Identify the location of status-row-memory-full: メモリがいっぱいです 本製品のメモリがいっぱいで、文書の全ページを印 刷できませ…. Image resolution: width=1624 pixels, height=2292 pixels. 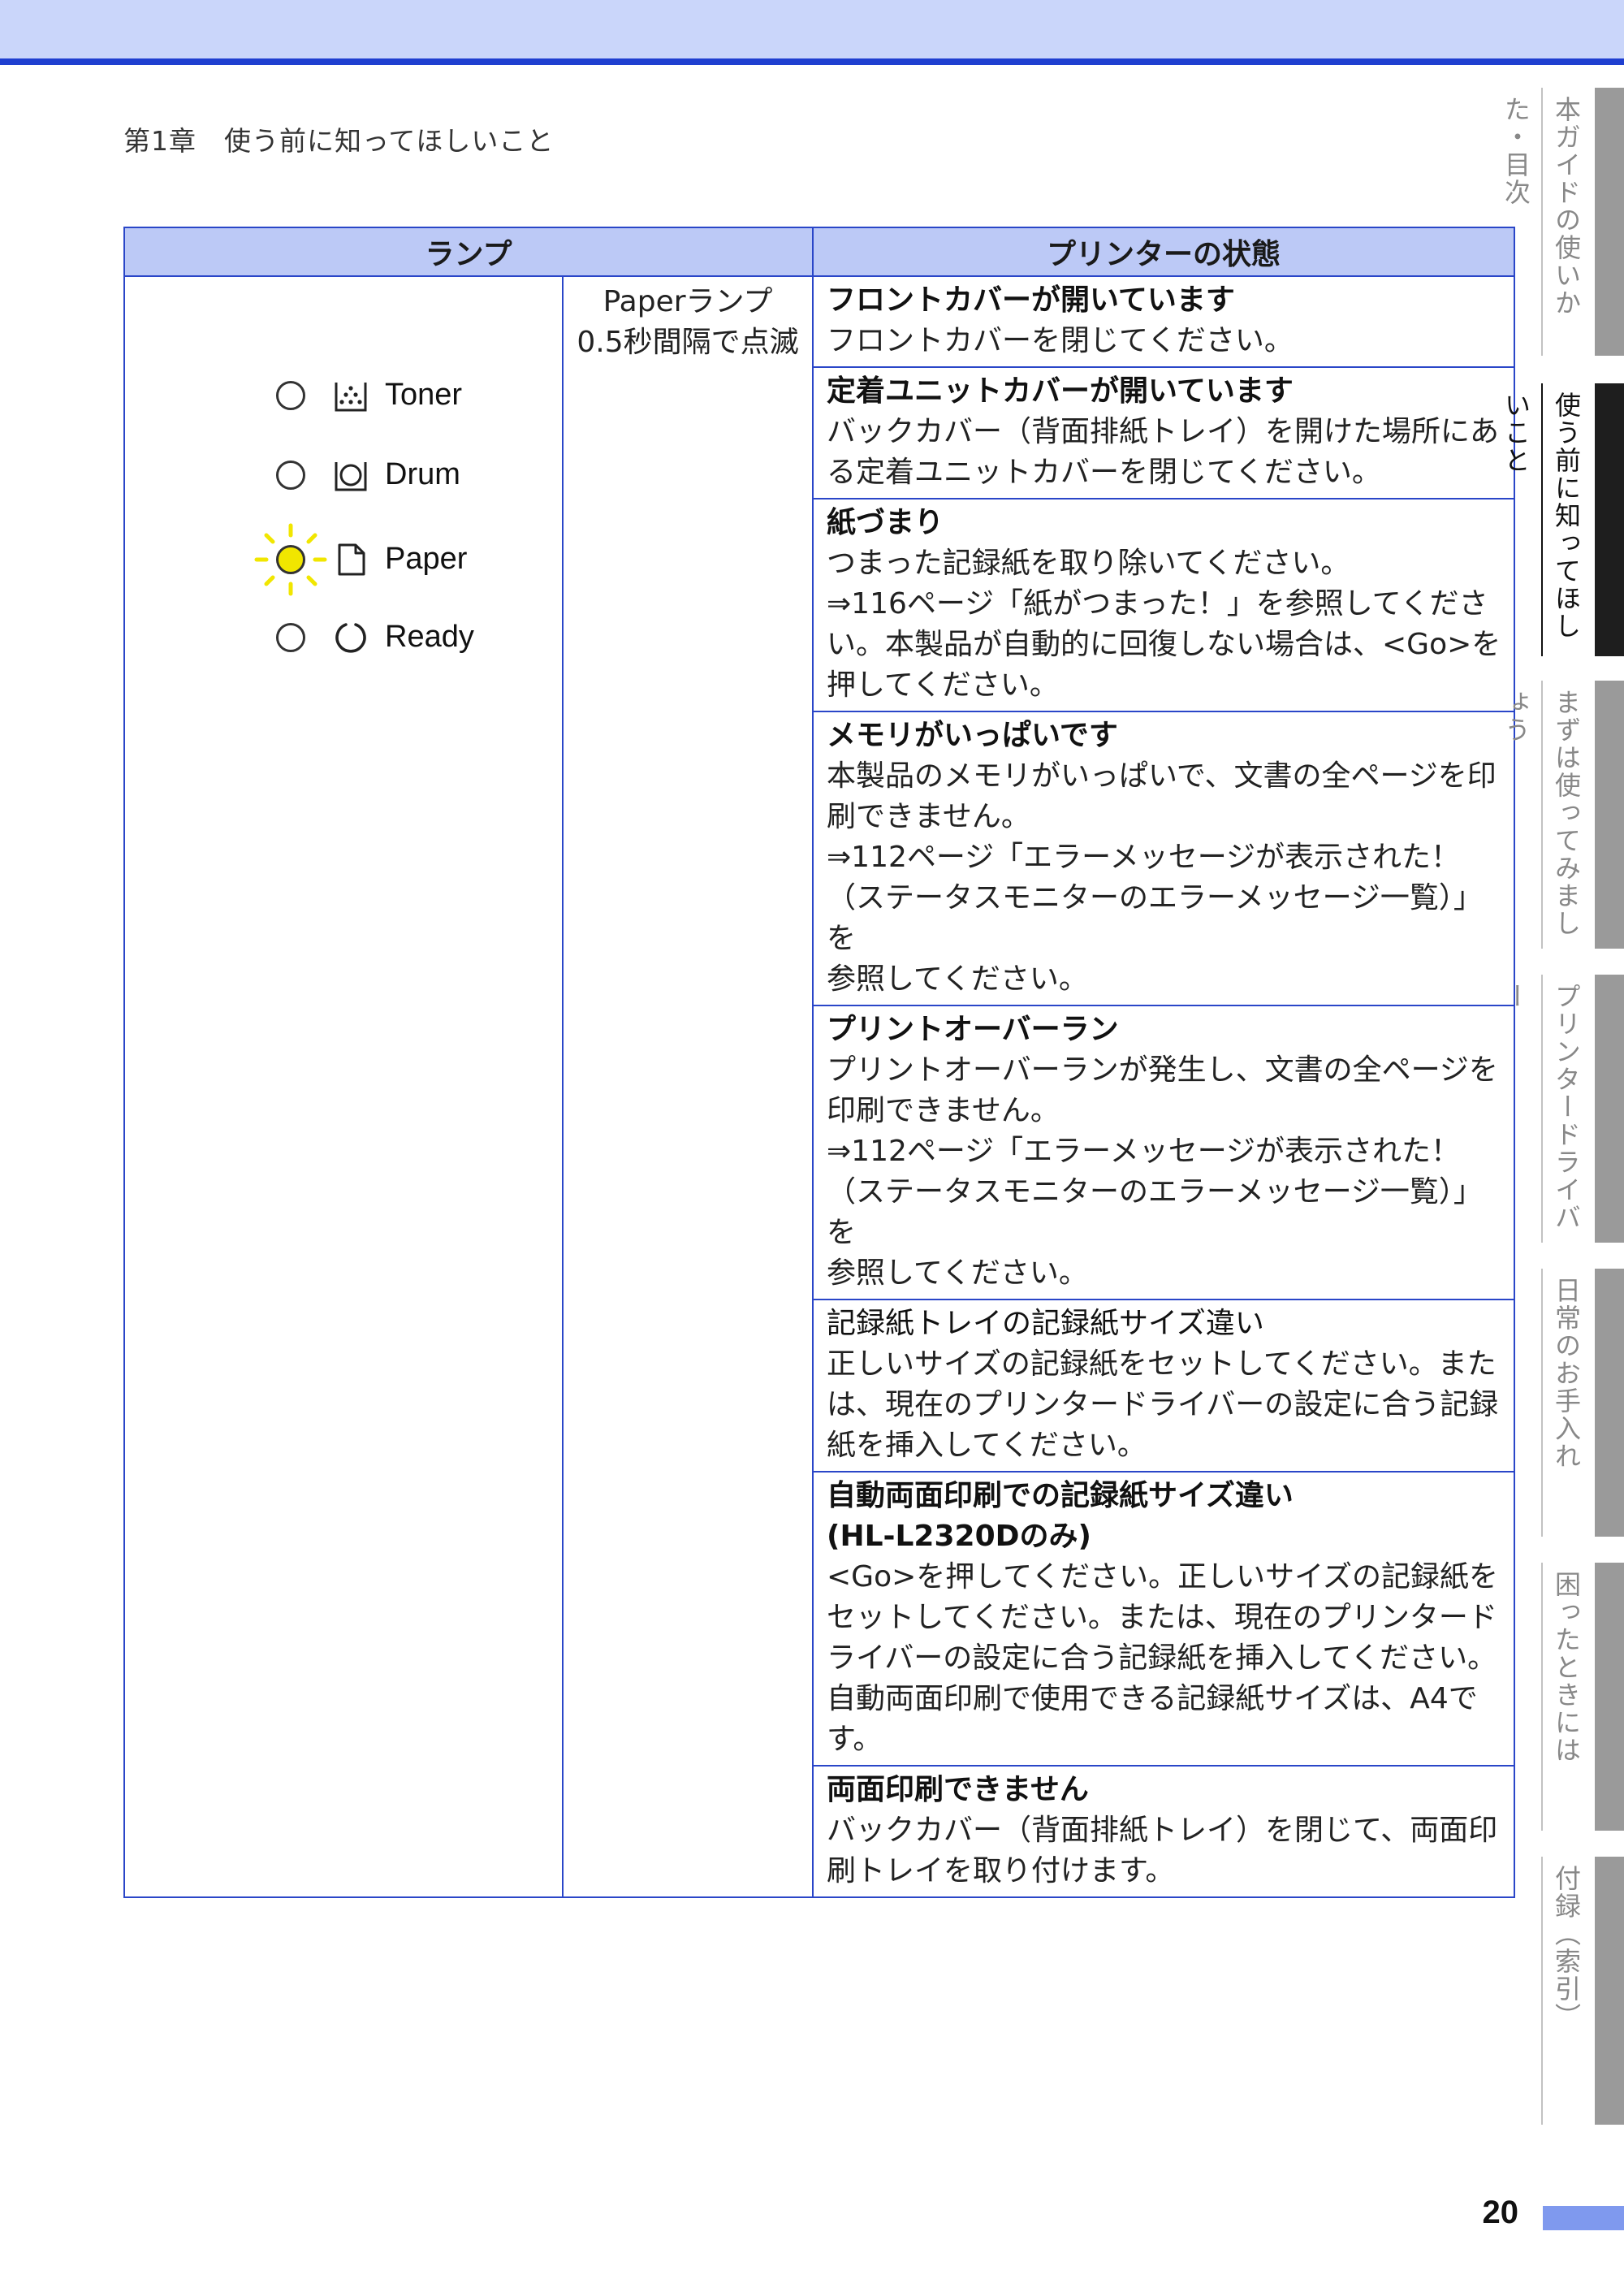
(1164, 858).